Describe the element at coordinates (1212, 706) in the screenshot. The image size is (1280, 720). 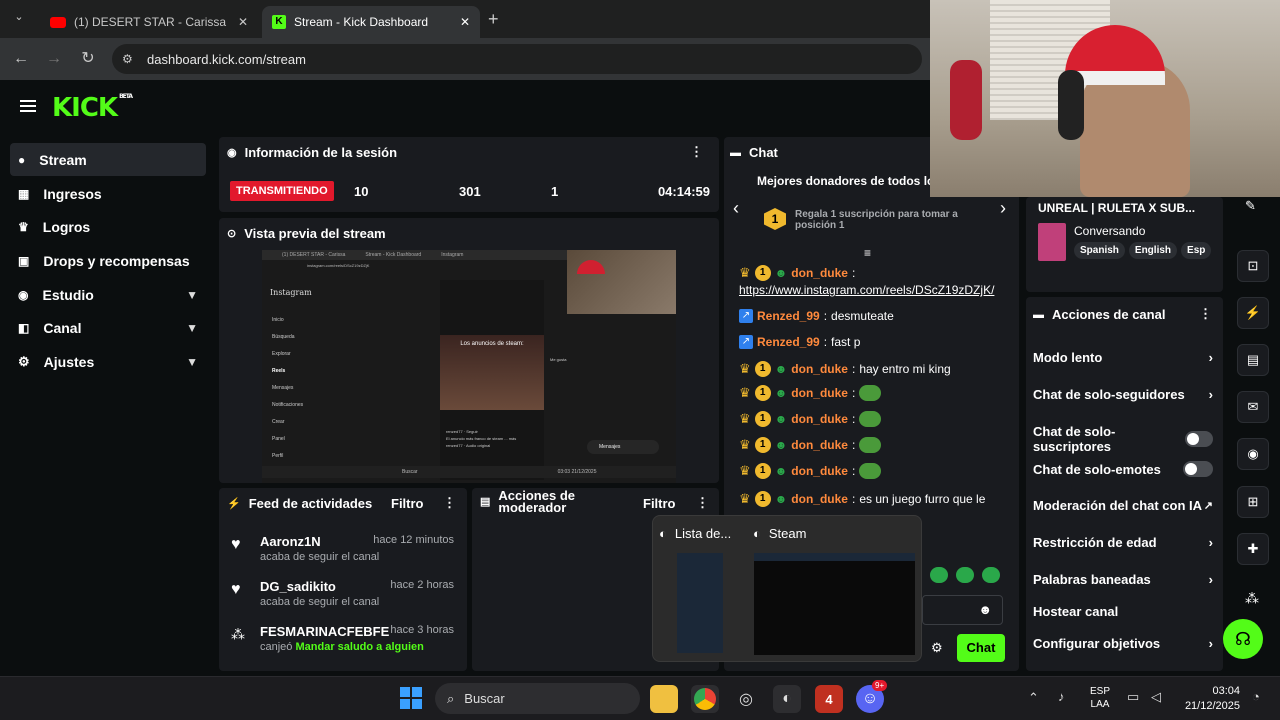
I see `clock-date: 21/12/2025` at that location.